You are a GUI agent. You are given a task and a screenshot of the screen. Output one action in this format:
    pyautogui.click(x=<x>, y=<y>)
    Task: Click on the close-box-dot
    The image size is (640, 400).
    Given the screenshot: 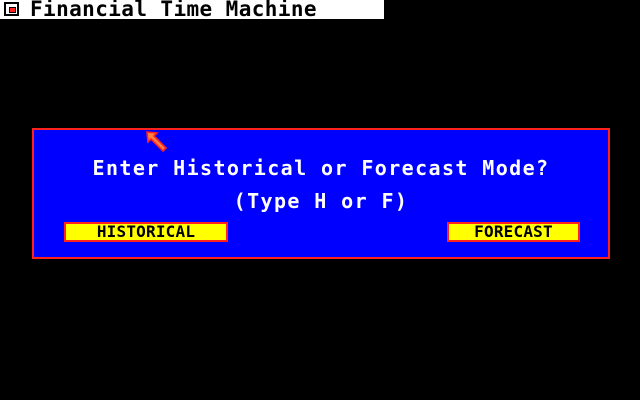 What is the action you would take?
    pyautogui.click(x=12, y=10)
    